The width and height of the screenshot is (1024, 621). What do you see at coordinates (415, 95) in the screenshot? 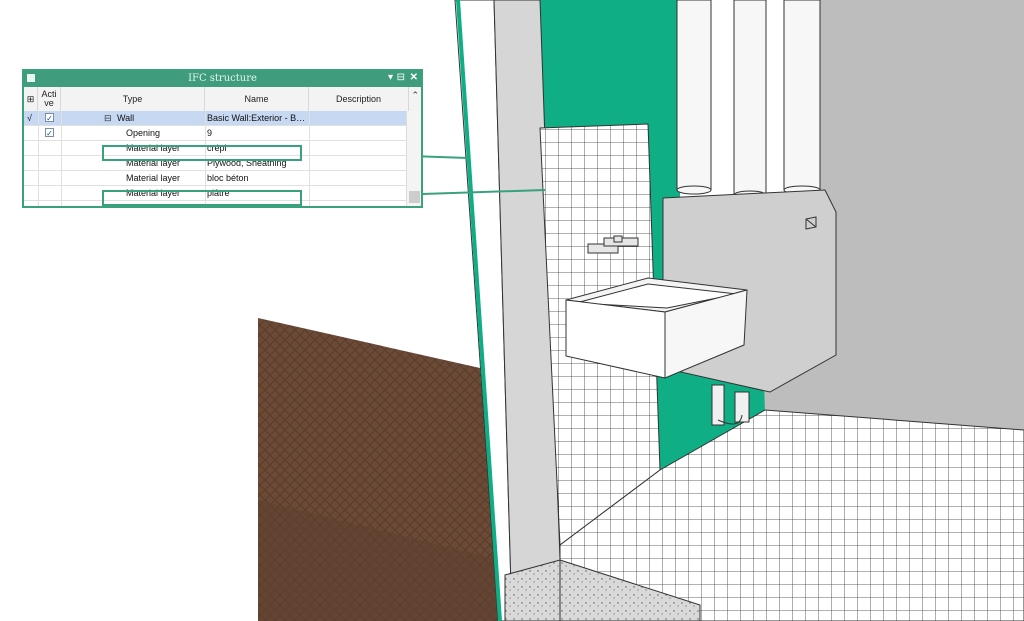
I see `scroll-up-icon: ⌃` at bounding box center [415, 95].